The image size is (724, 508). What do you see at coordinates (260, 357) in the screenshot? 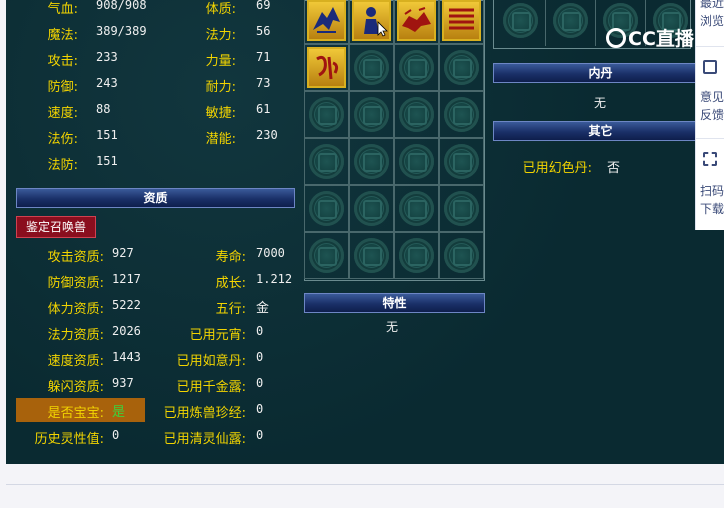
I see `used-ruyidan-value: 0` at bounding box center [260, 357].